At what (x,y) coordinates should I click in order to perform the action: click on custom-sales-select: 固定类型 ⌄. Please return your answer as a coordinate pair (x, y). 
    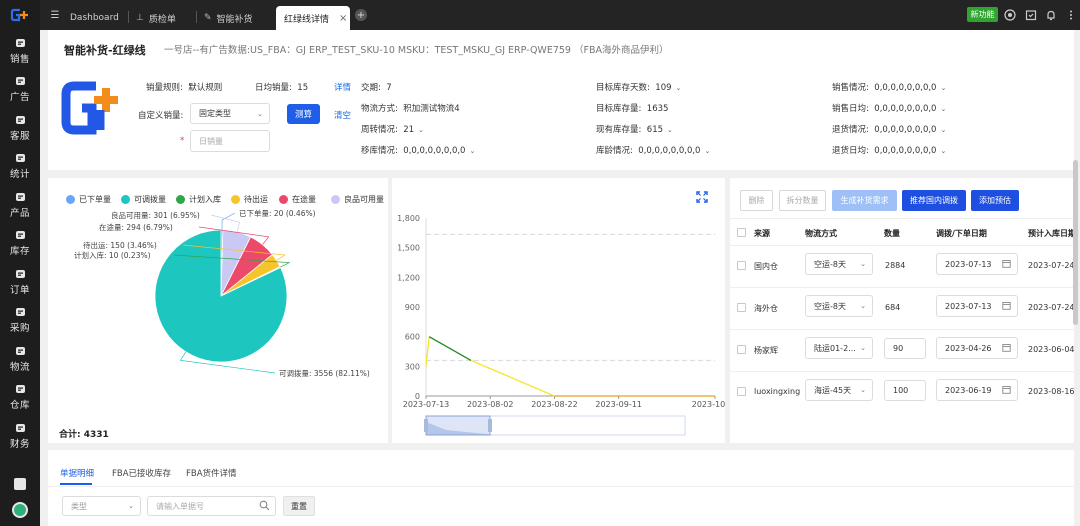
    Looking at the image, I should click on (230, 113).